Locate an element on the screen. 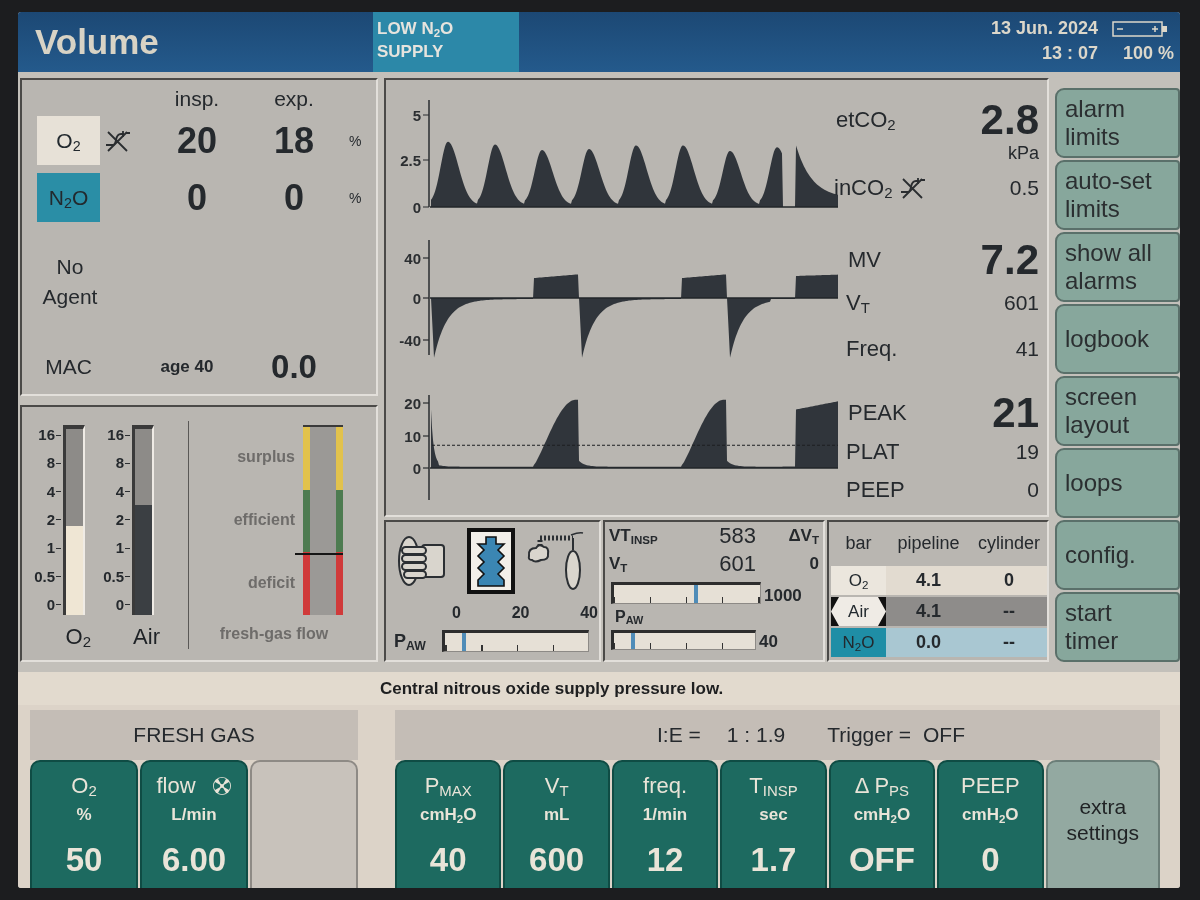  axis-tick-label: 10 is located at coordinates (412, 436).